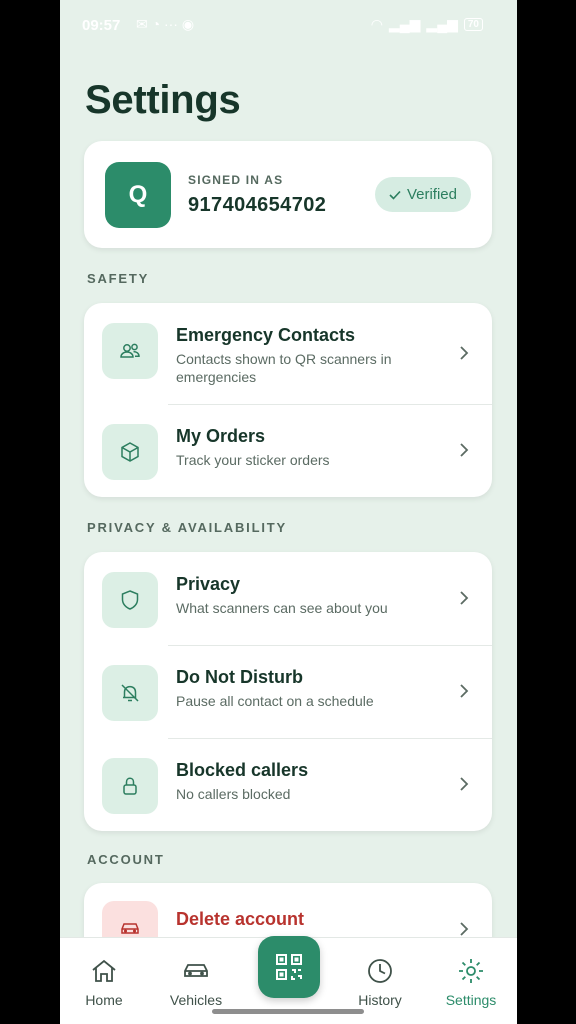  I want to click on verified-label: Verified, so click(431, 194).